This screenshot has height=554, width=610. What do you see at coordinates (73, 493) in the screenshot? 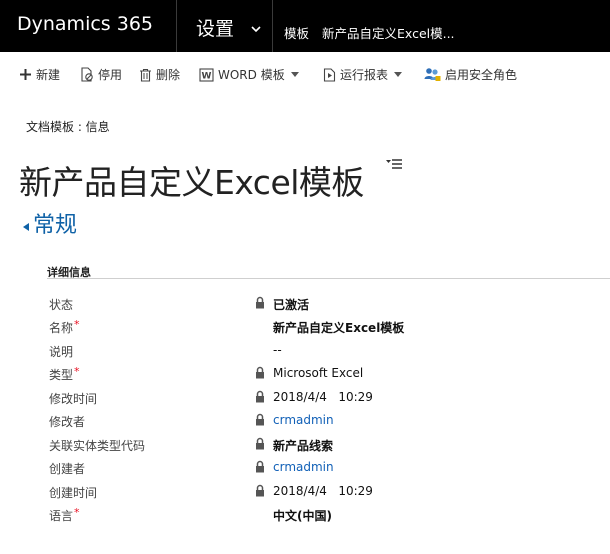
I see `field-label: 创建时间` at bounding box center [73, 493].